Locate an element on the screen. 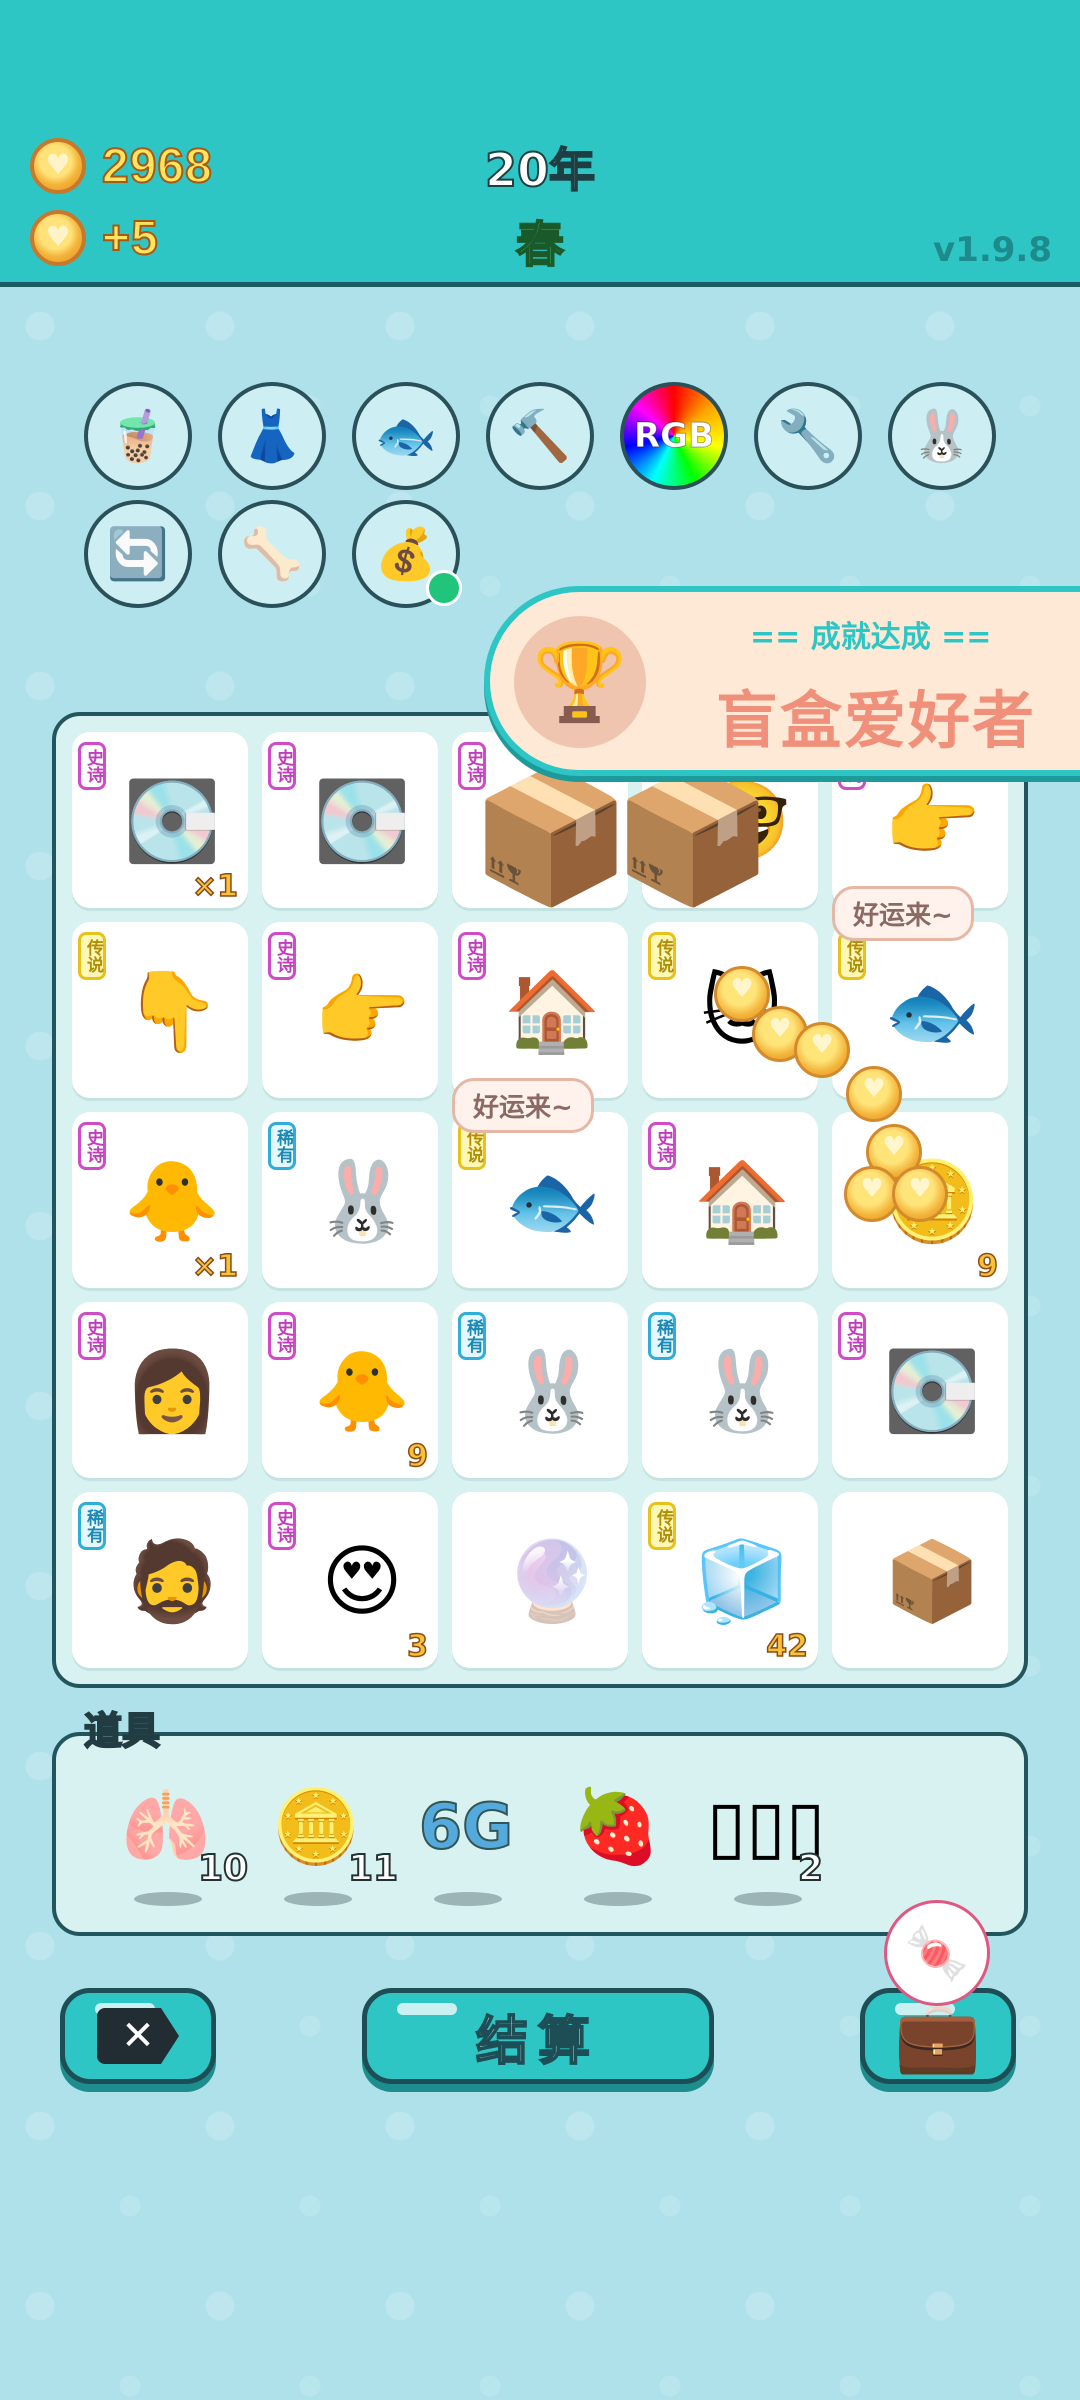 Image resolution: width=1080 pixels, height=2400 pixels. pet-food-bowl-icon-glyph: 🦴 is located at coordinates (272, 553).